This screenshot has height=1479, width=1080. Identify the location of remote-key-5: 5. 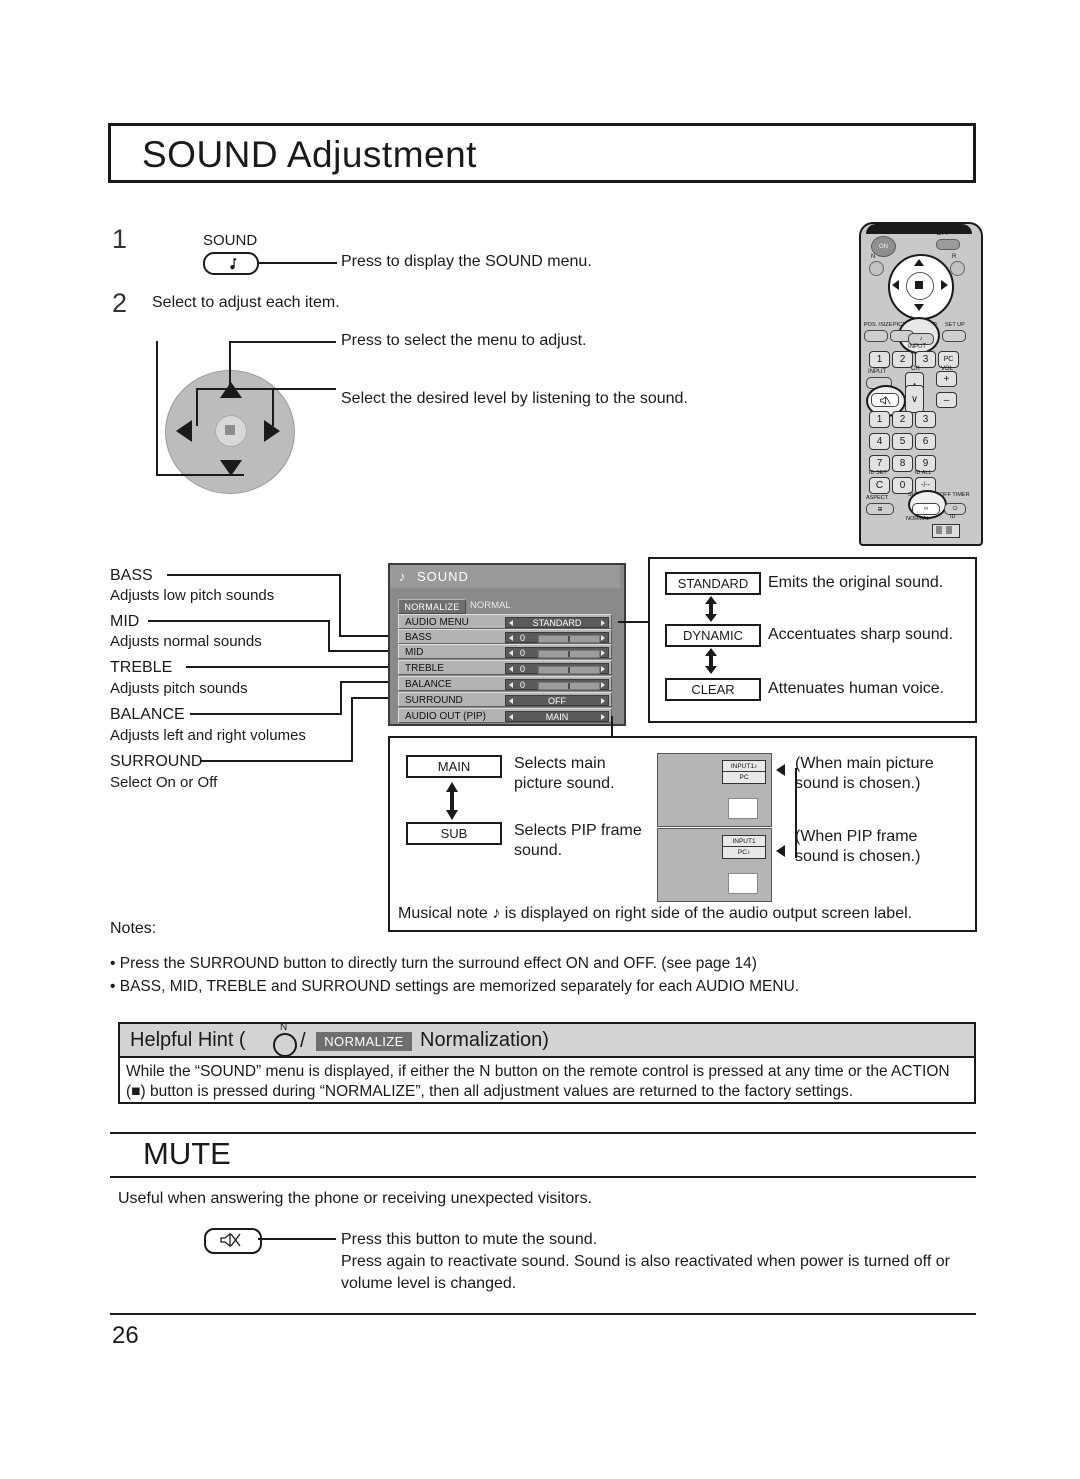
(902, 441).